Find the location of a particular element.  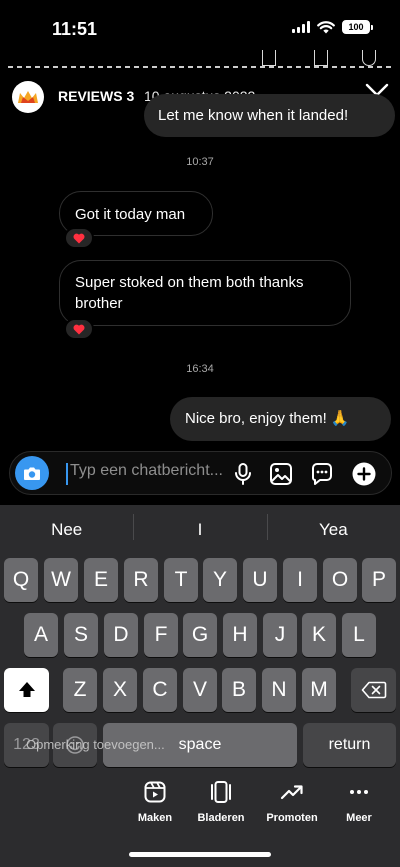

key-f: F is located at coordinates (161, 635).